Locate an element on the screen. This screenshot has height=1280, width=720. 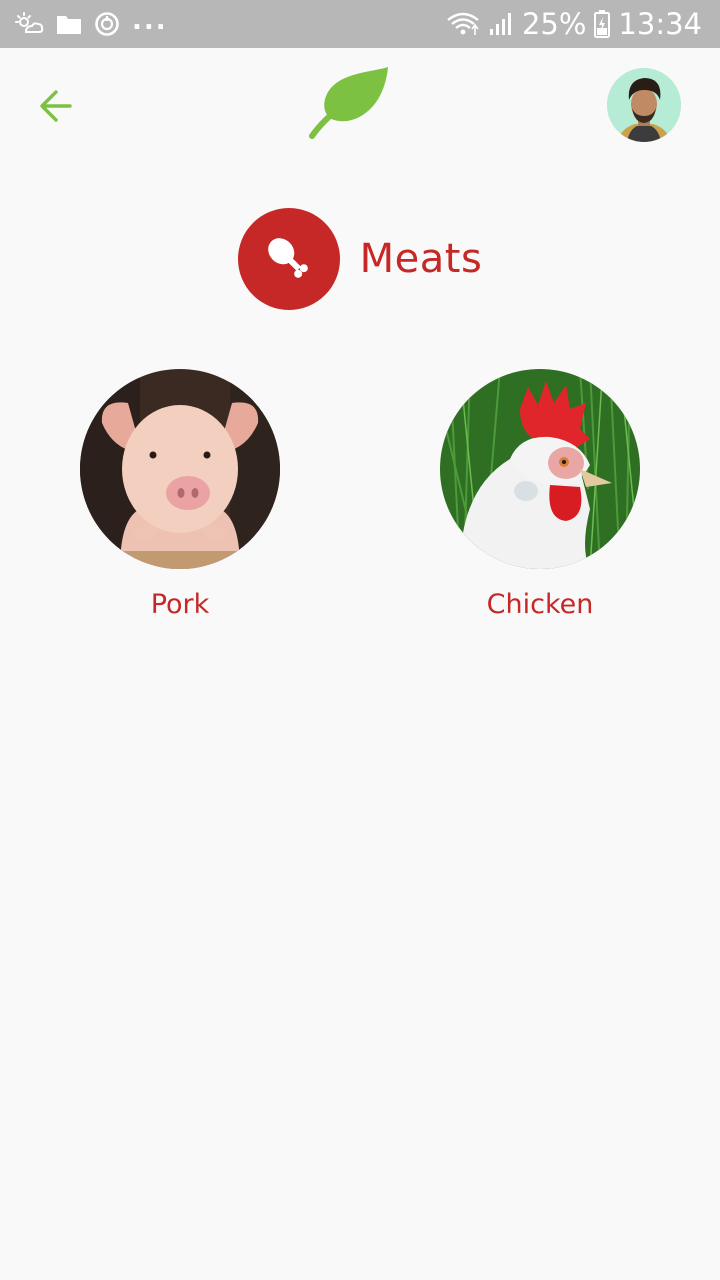
app-bar is located at coordinates (360, 104).